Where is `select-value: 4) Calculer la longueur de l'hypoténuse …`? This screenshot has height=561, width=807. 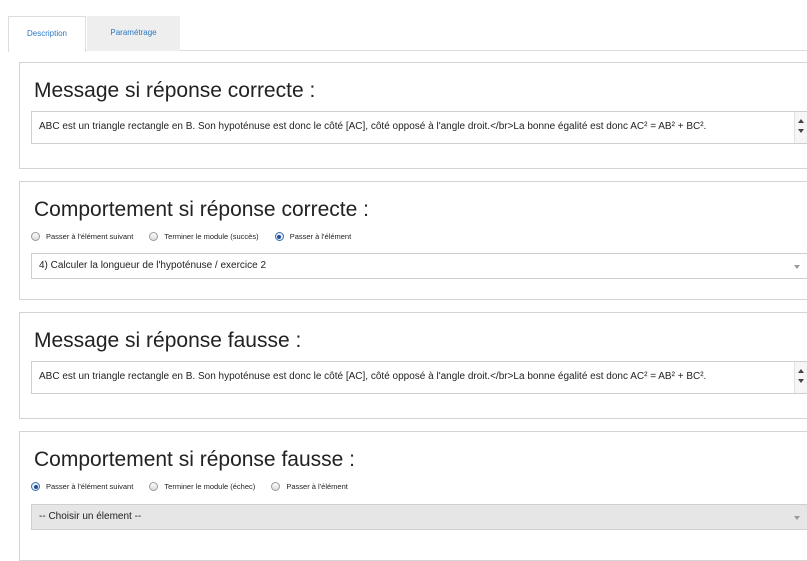 select-value: 4) Calculer la longueur de l'hypoténuse … is located at coordinates (153, 265).